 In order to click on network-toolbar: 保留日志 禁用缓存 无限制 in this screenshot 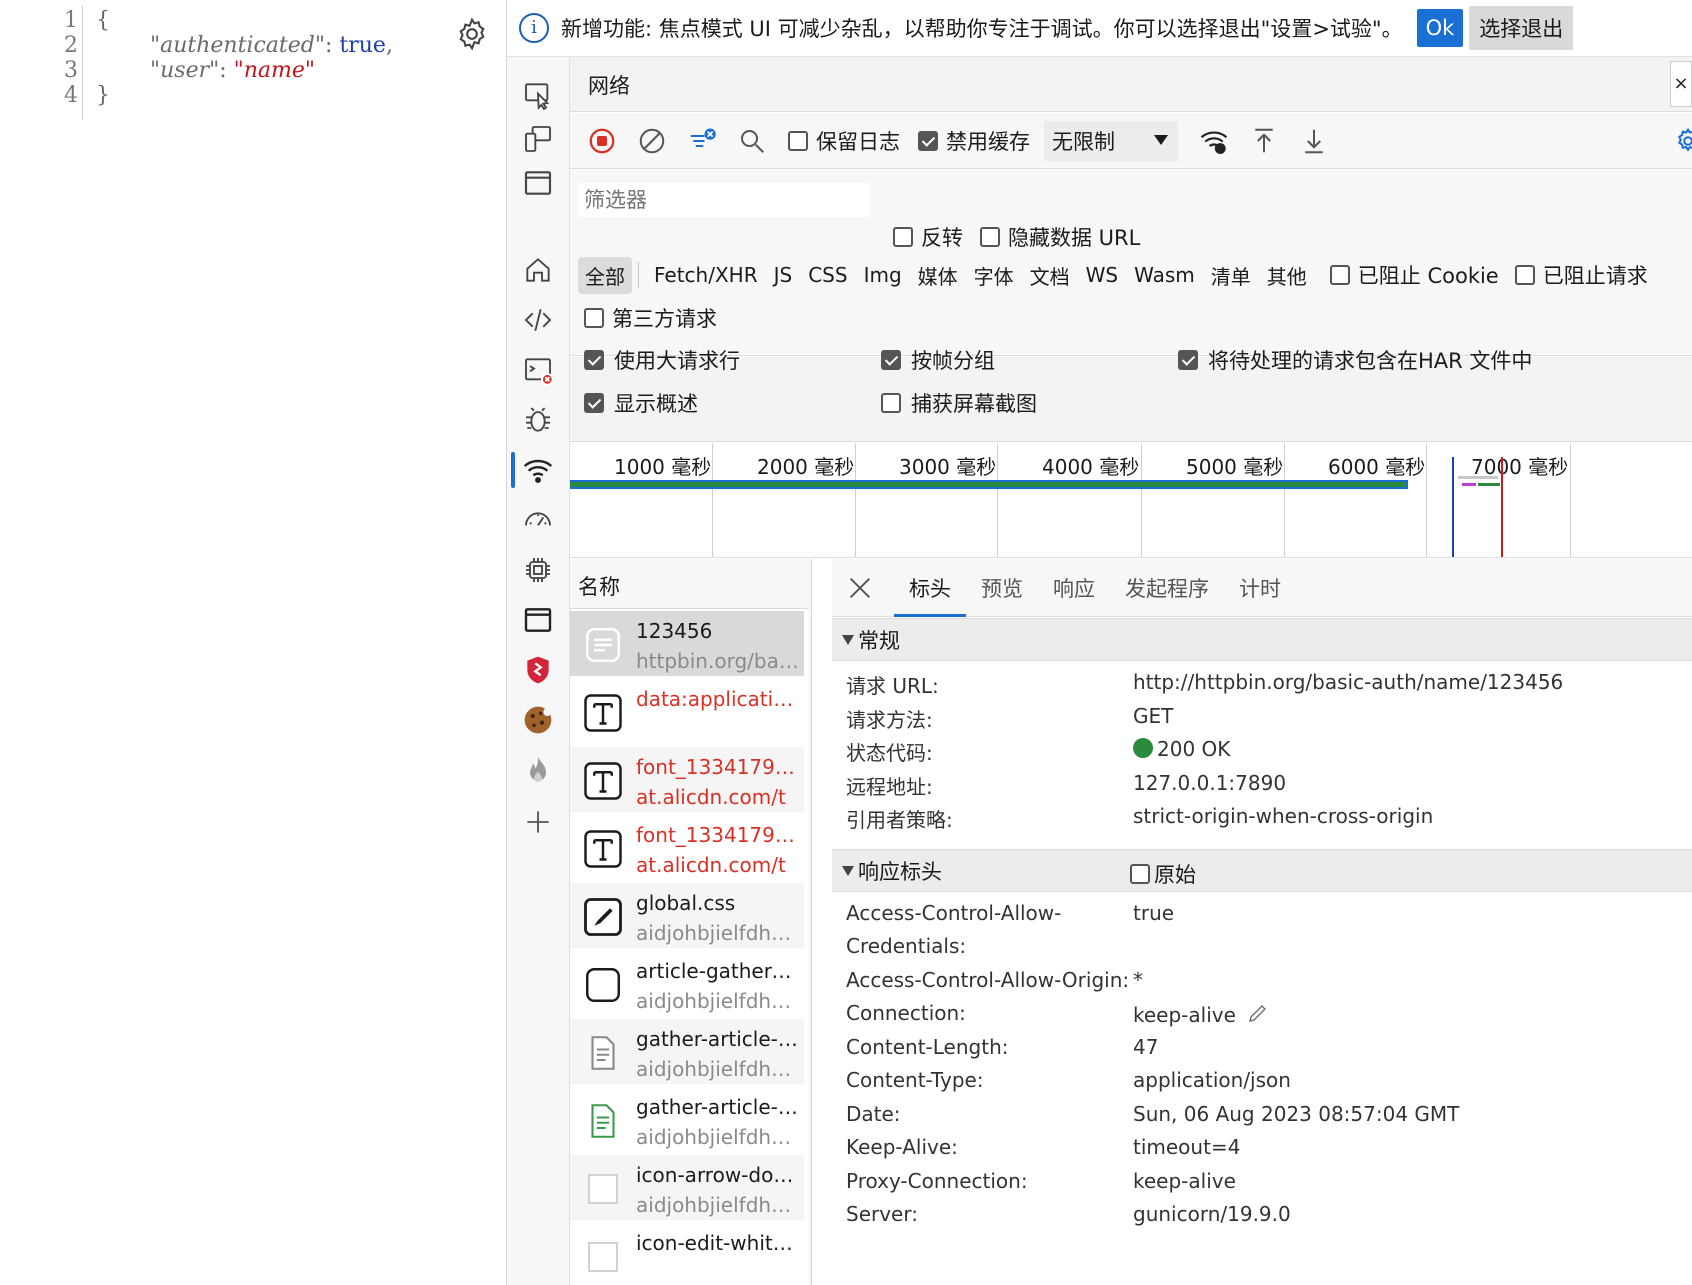, I will do `click(1131, 141)`.